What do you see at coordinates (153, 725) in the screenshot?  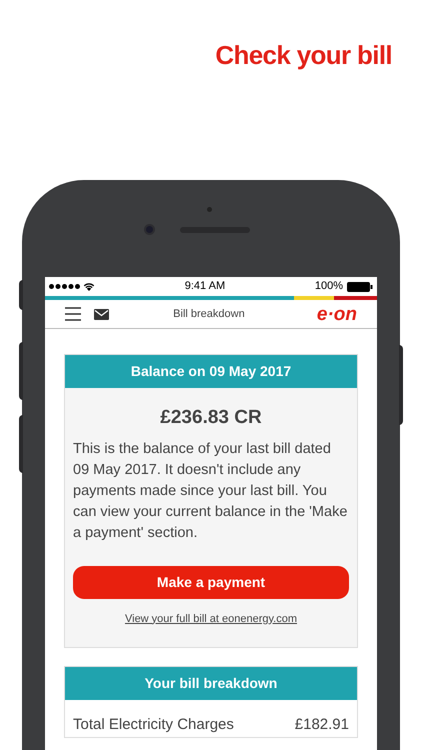 I see `charge-label: Total Electricity Charges` at bounding box center [153, 725].